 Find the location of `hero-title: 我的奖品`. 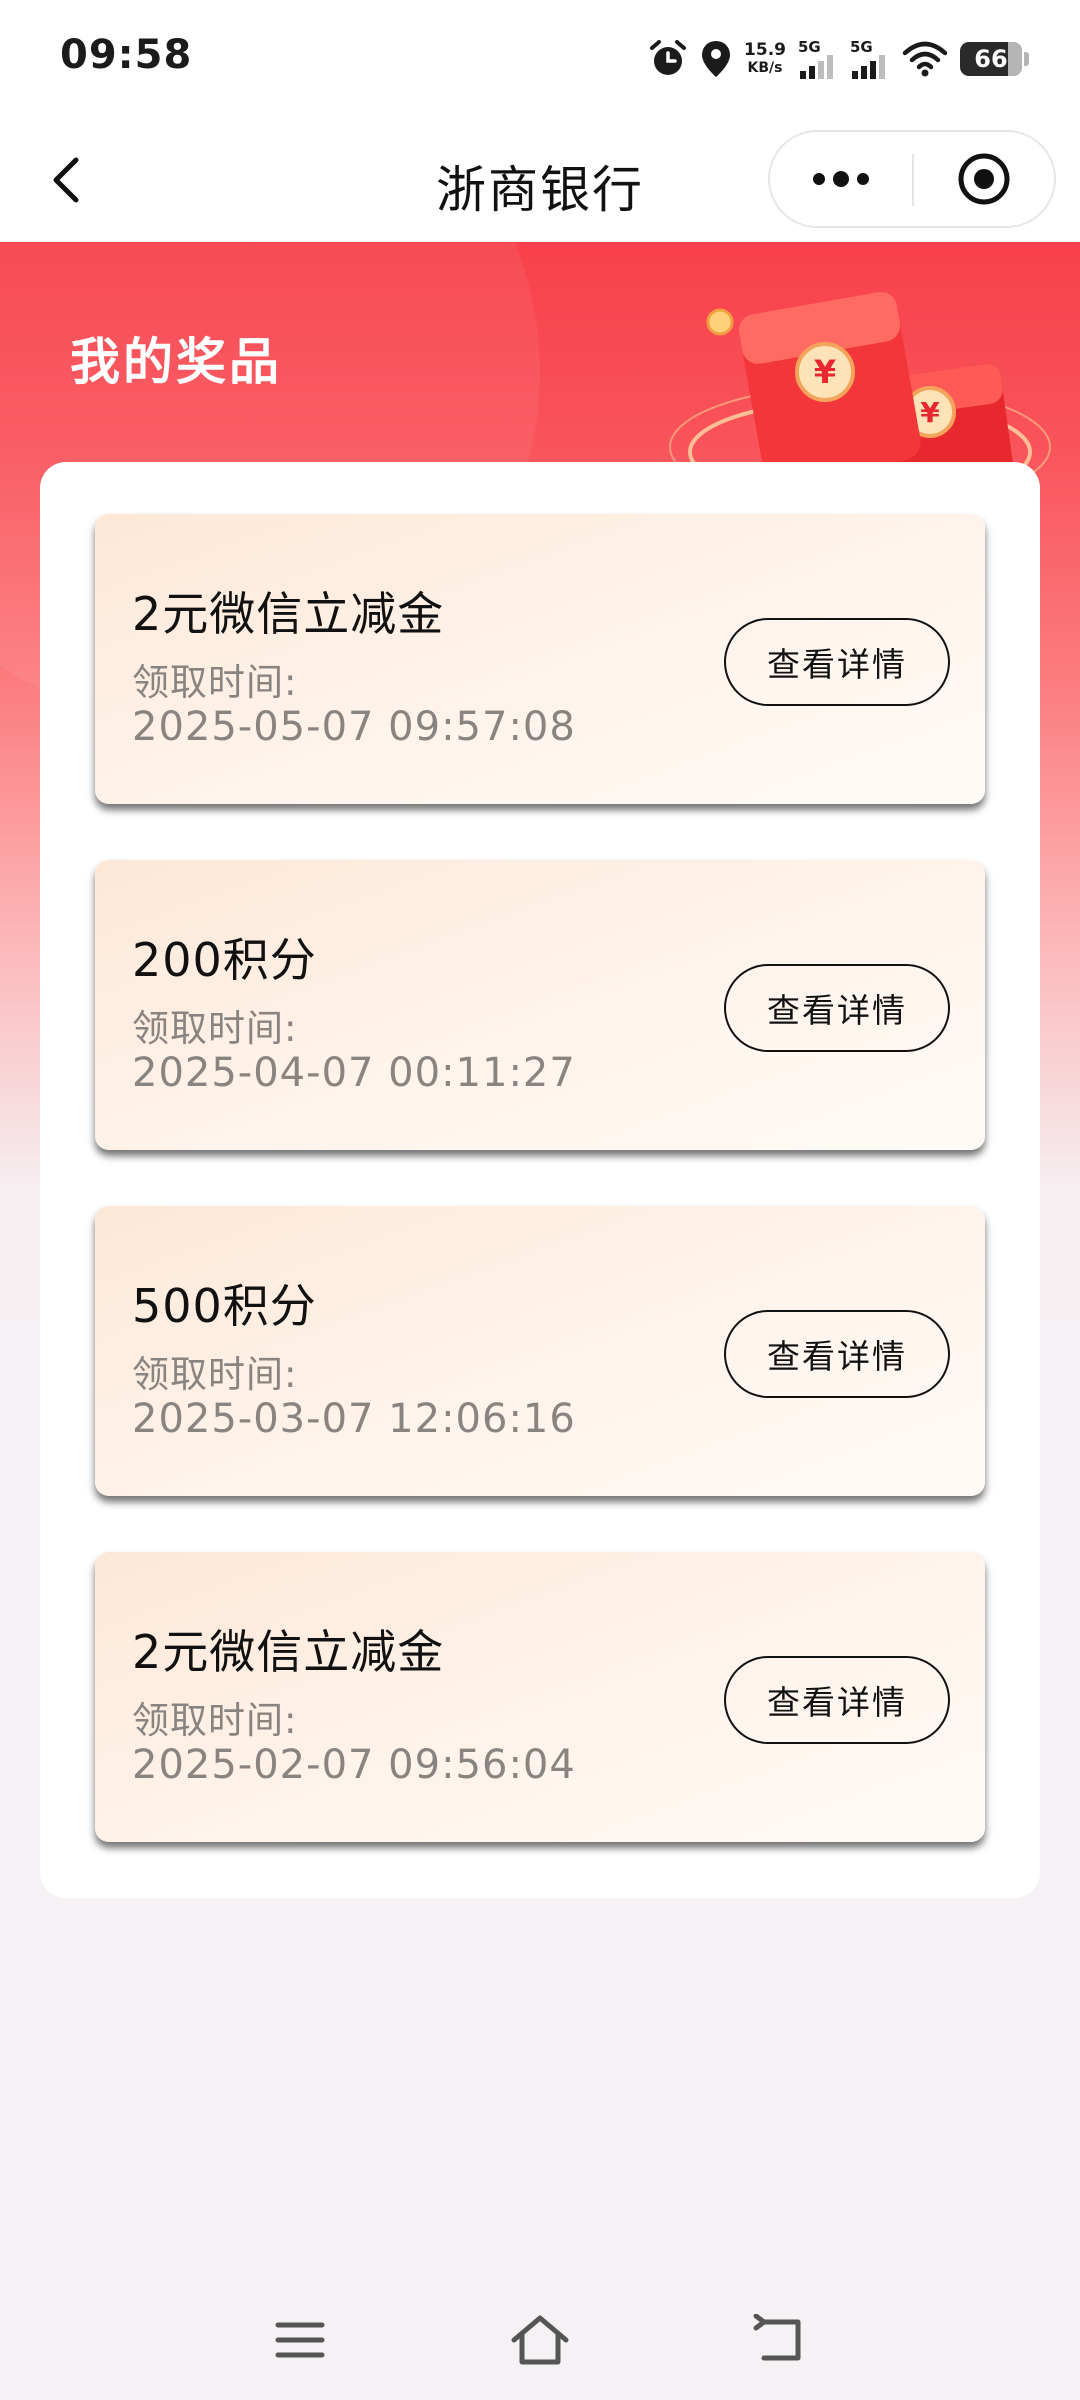

hero-title: 我的奖品 is located at coordinates (176, 362).